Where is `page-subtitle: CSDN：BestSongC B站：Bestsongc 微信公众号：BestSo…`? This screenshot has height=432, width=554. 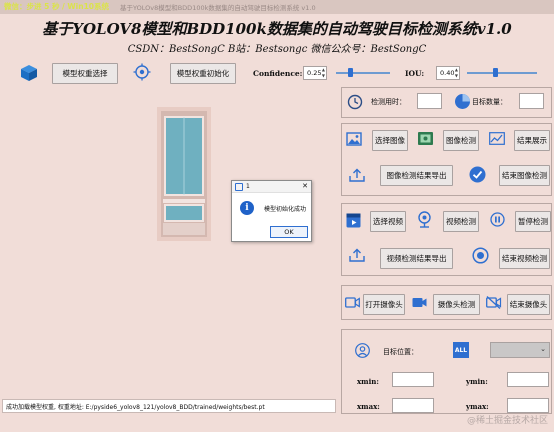 page-subtitle: CSDN：BestSongC B站：Bestsongc 微信公众号：BestSo… is located at coordinates (277, 49).